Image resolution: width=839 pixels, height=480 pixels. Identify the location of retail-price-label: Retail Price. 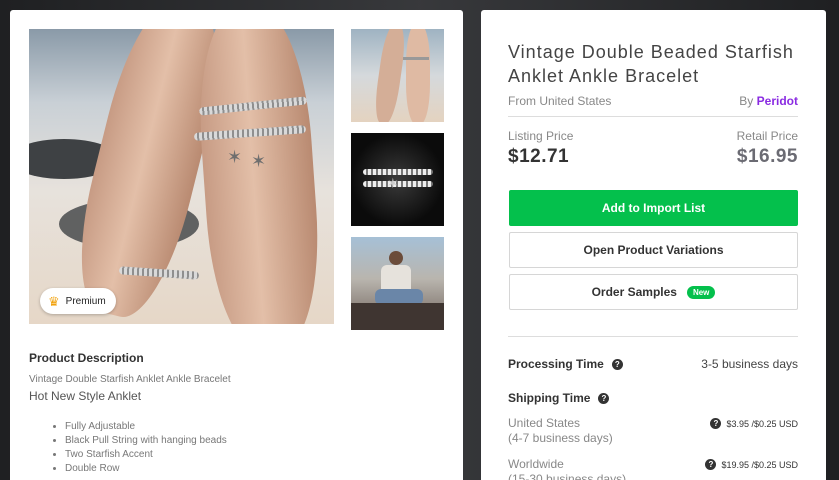
(767, 136).